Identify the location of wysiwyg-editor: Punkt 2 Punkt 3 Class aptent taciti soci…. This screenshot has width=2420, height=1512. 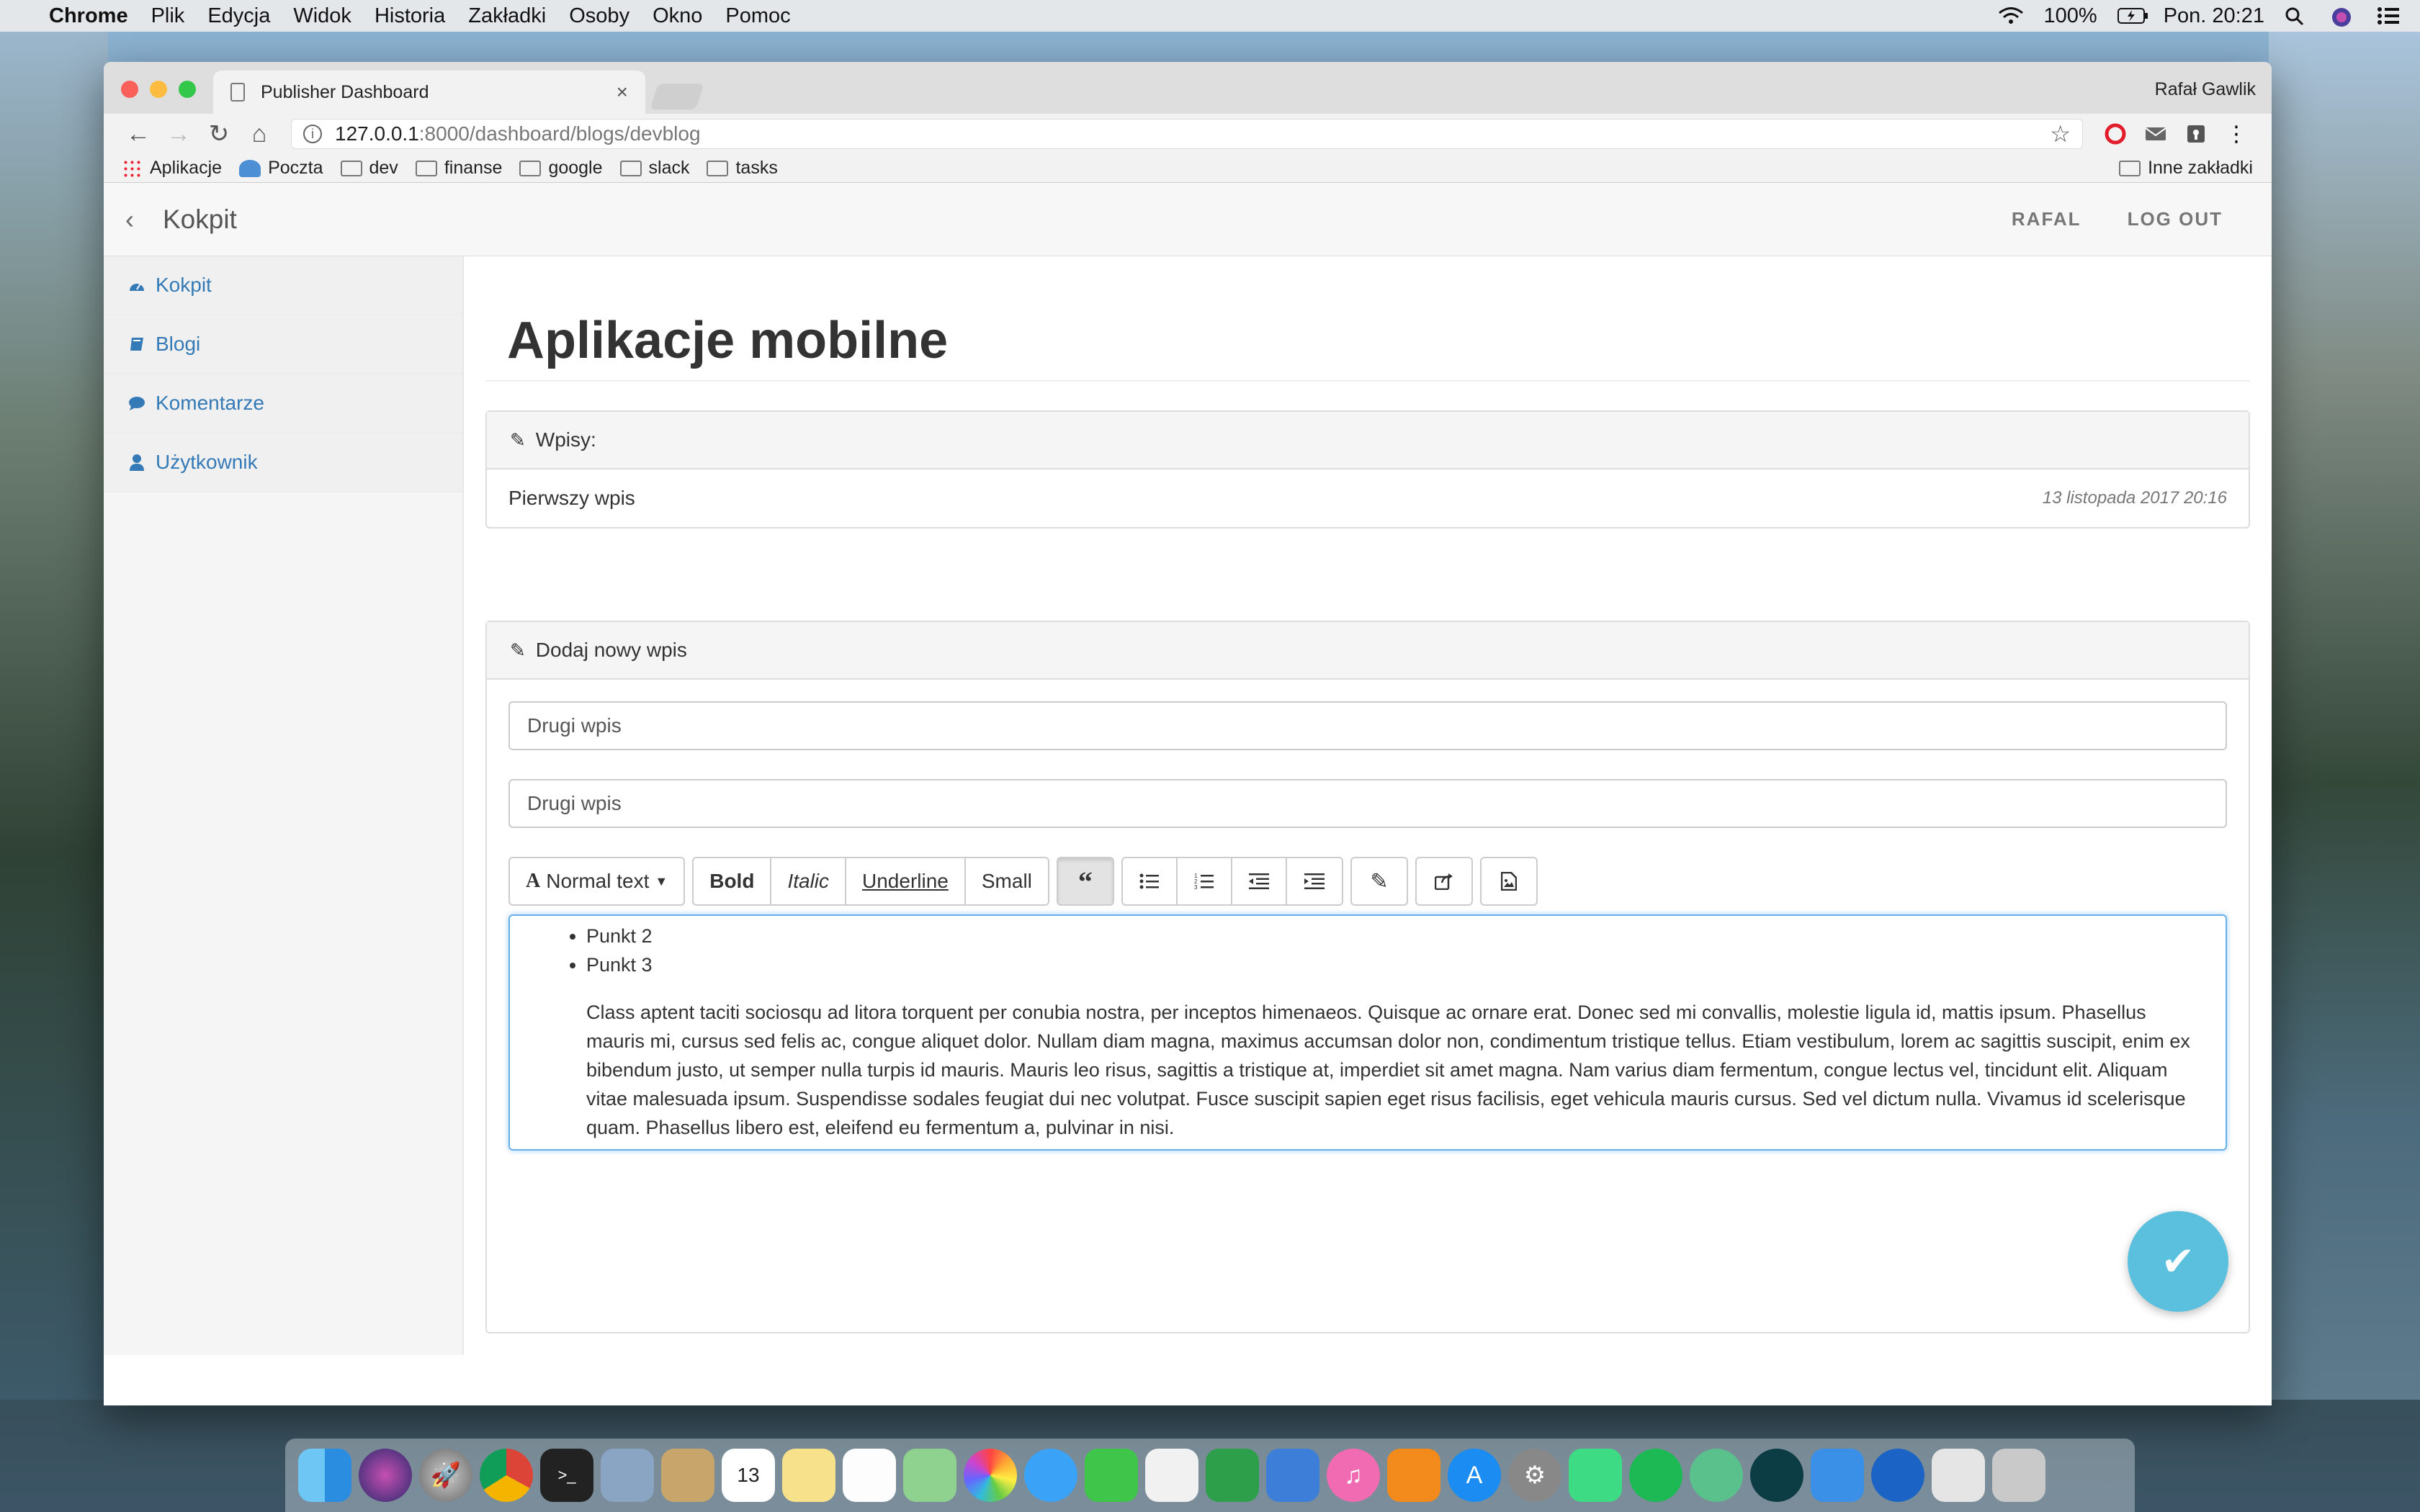
(1367, 1032).